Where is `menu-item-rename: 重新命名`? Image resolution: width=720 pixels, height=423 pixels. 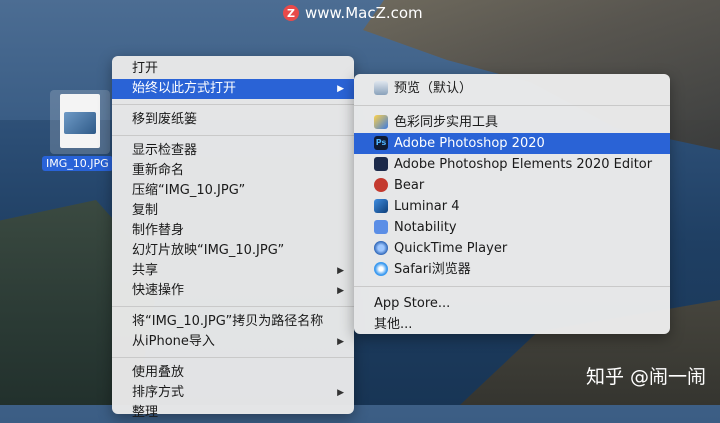 menu-item-rename: 重新命名 is located at coordinates (233, 171).